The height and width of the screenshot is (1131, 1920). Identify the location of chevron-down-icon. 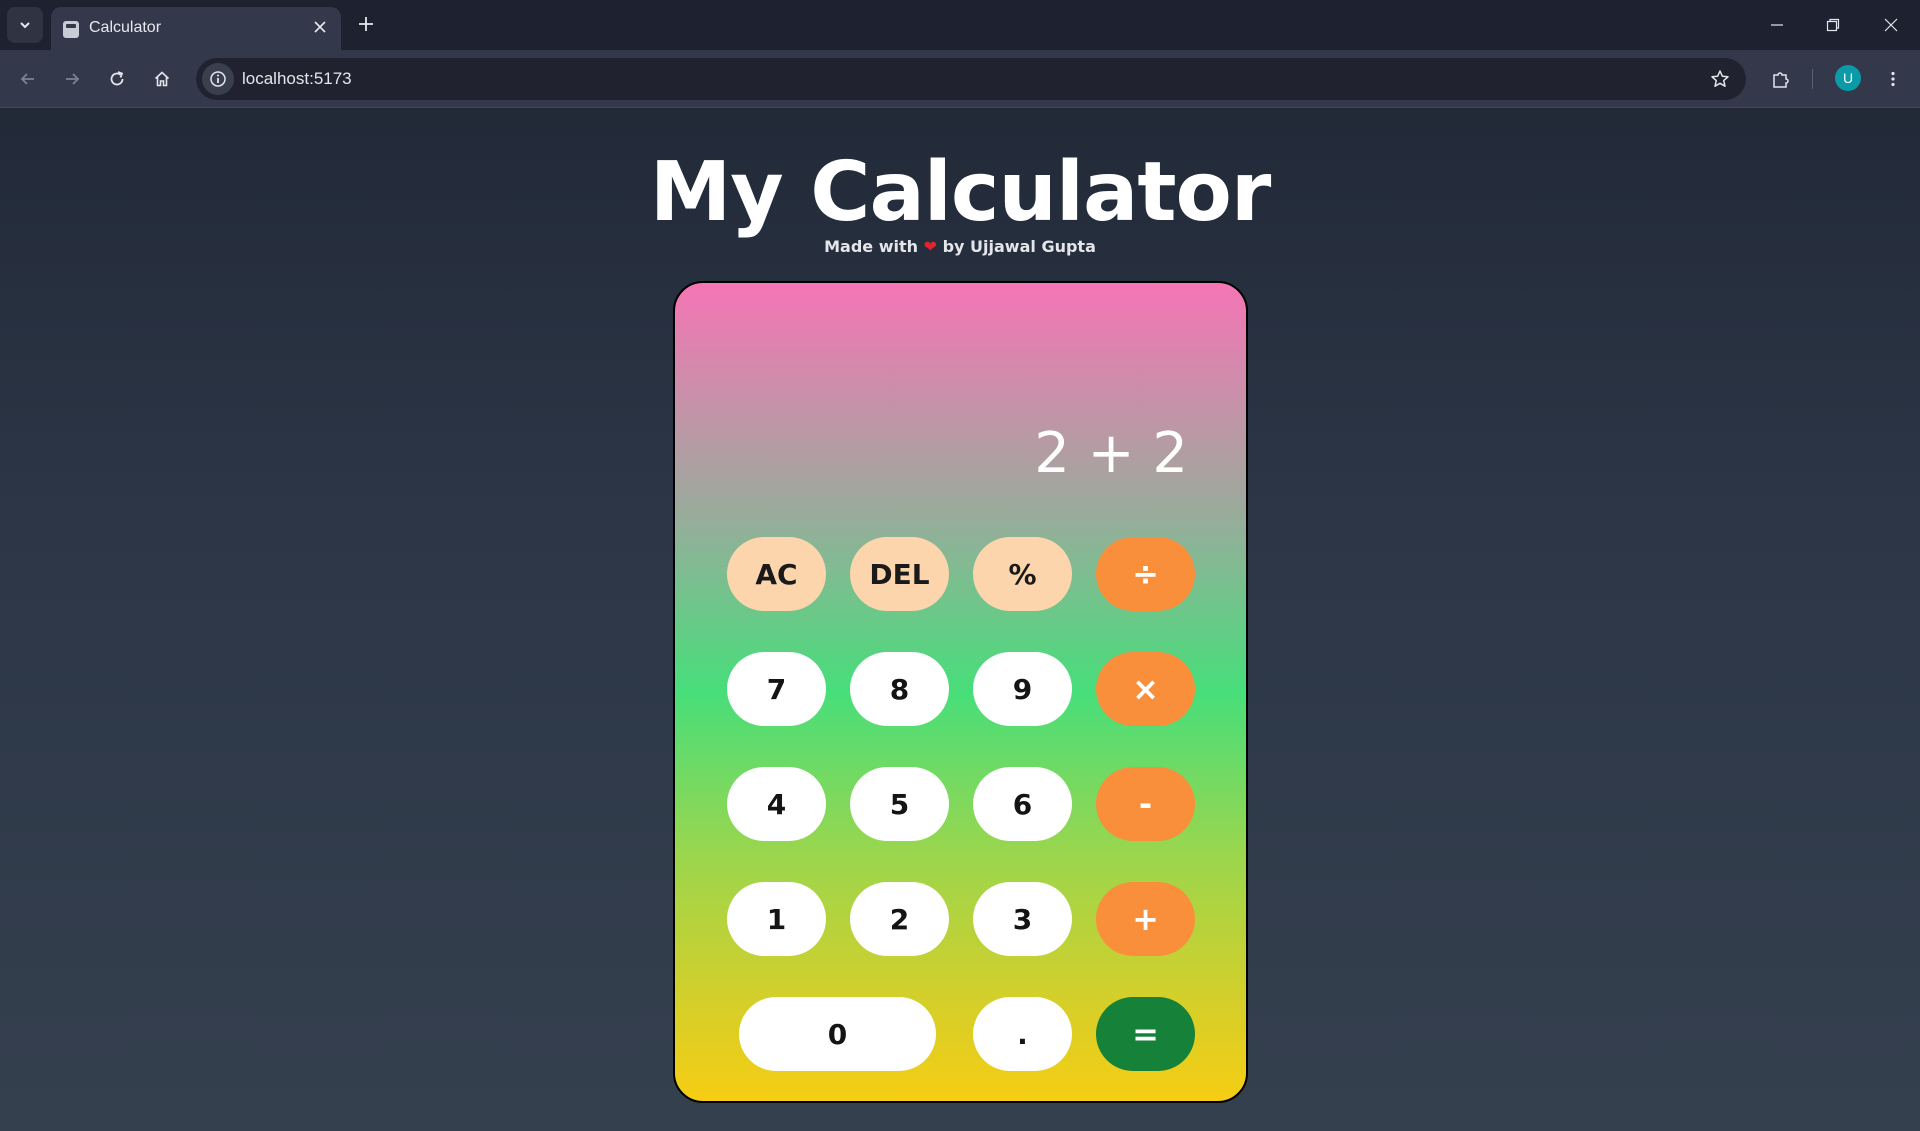
(25, 25).